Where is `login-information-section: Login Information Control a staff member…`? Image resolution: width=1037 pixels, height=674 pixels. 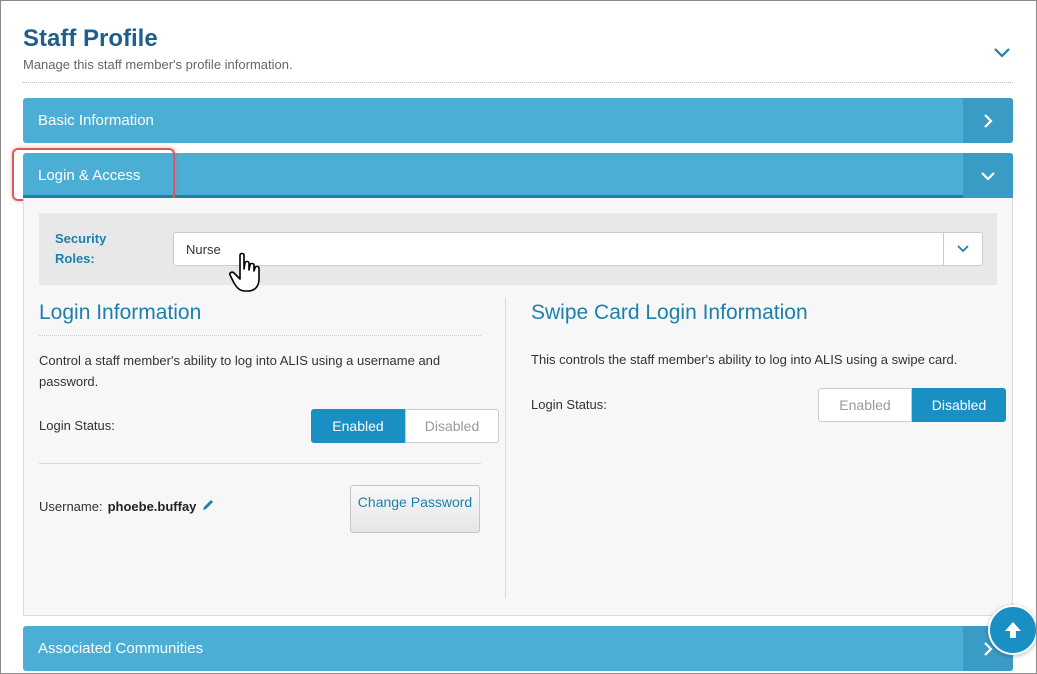 login-information-section: Login Information Control a staff member… is located at coordinates (260, 346).